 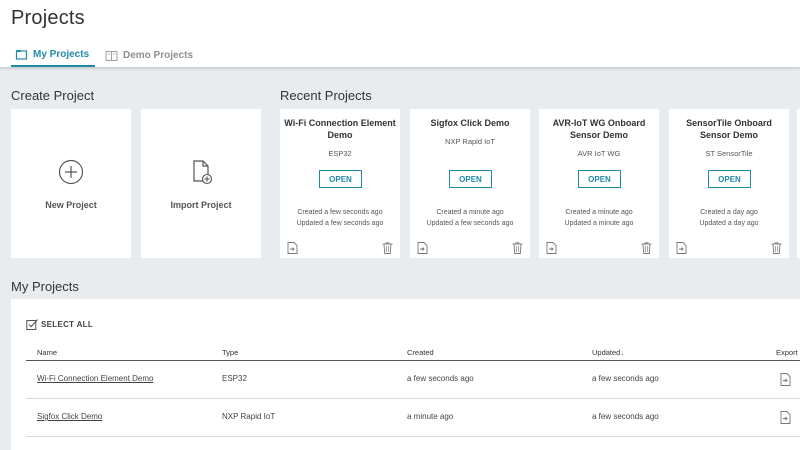 I want to click on project-created: a minute ago, so click(x=430, y=416).